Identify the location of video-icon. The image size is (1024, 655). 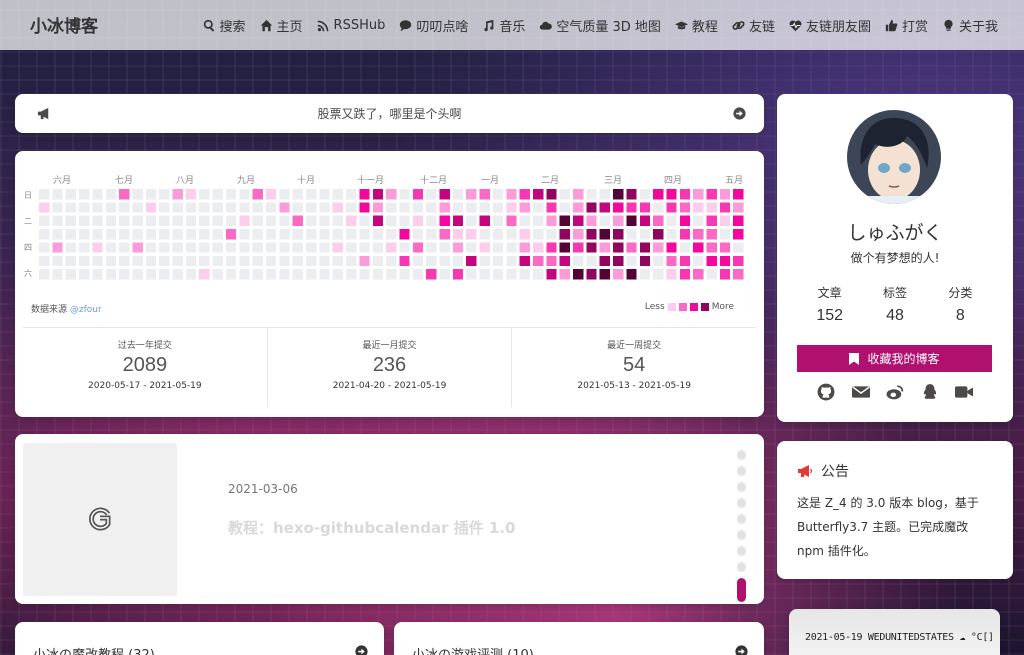
(964, 392).